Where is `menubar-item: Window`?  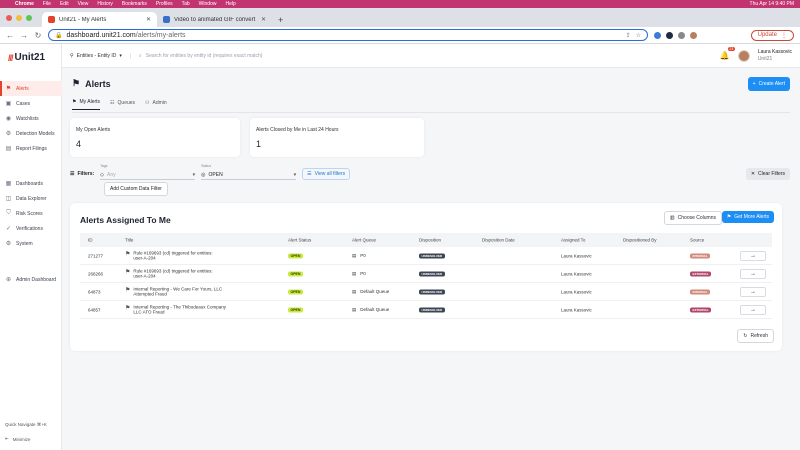 menubar-item: Window is located at coordinates (208, 4).